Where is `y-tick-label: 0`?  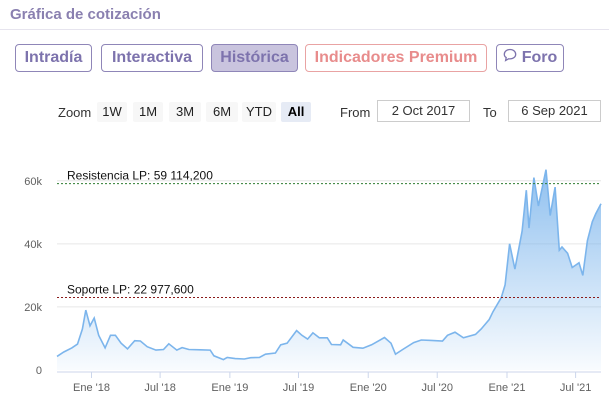
y-tick-label: 0 is located at coordinates (39, 371).